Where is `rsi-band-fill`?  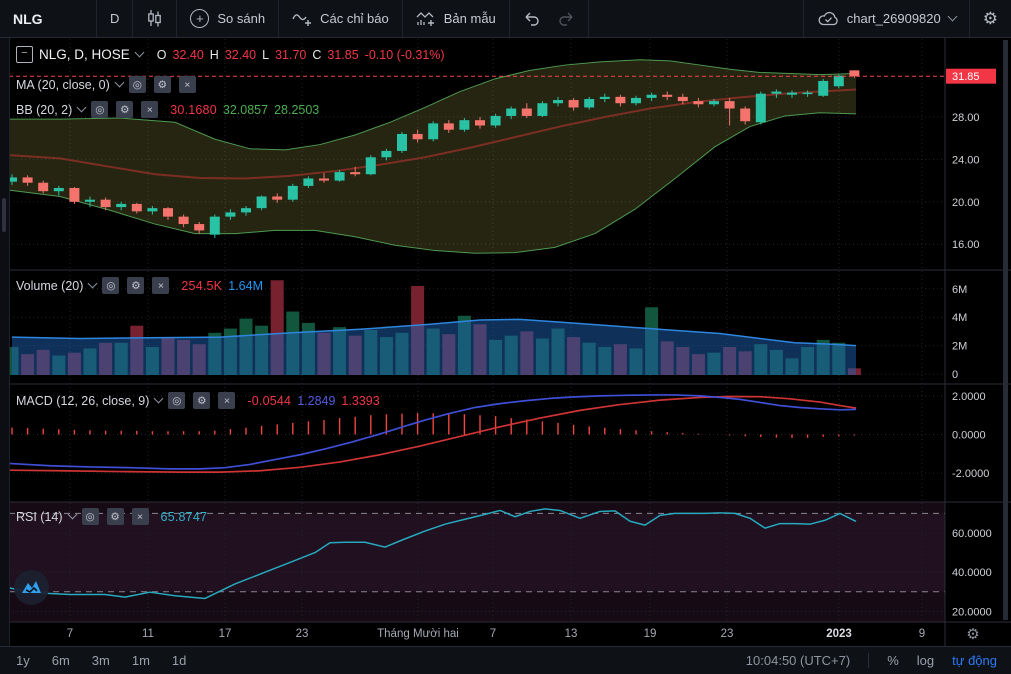
rsi-band-fill is located at coordinates (477, 552).